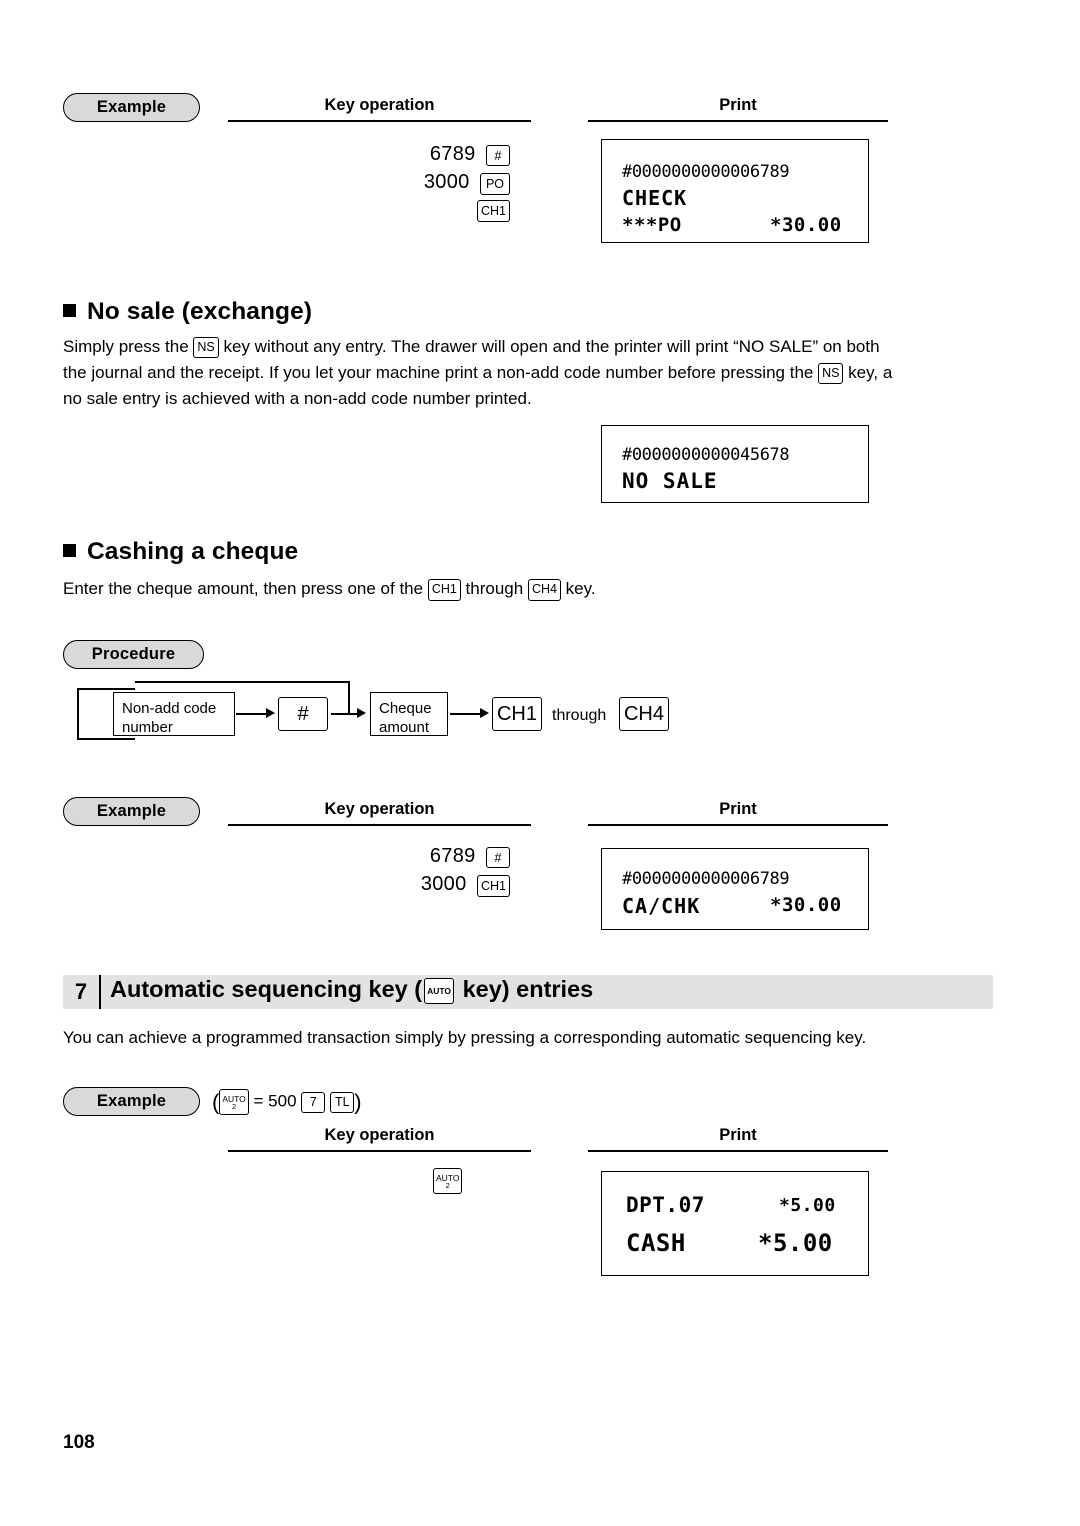 The height and width of the screenshot is (1526, 1080). What do you see at coordinates (270, 713) in the screenshot?
I see `flow-arrow-1-head` at bounding box center [270, 713].